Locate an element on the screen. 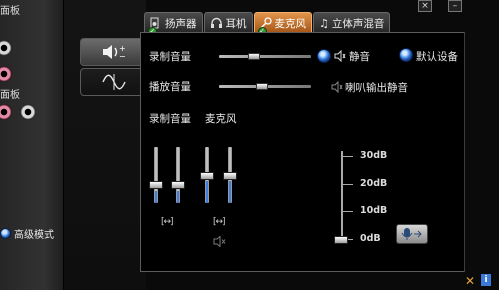 This screenshot has width=499, height=290. left-panel: 面板 面板 高级模式 is located at coordinates (32, 145).